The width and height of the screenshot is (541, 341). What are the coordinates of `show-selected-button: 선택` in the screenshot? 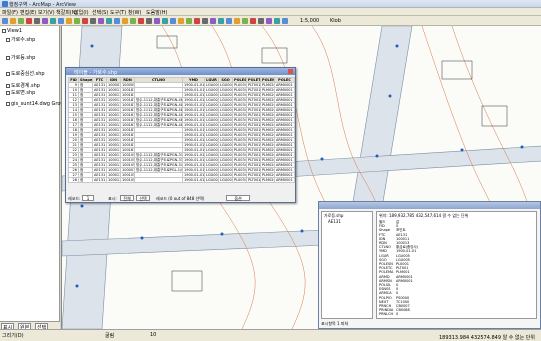 It's located at (143, 198).